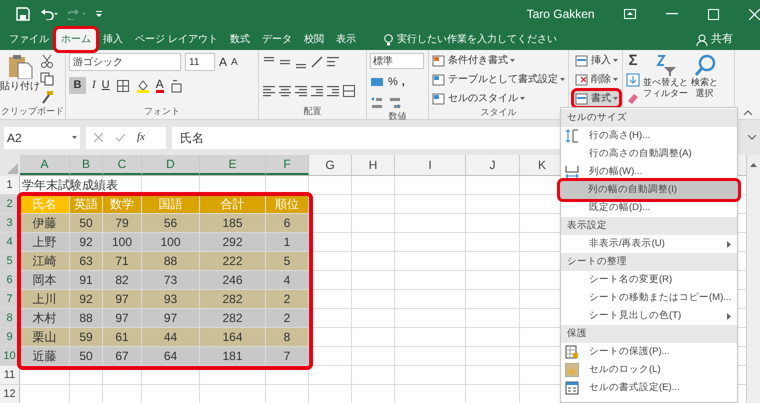 This screenshot has height=403, width=760. I want to click on scrollbar, so click(753, 279).